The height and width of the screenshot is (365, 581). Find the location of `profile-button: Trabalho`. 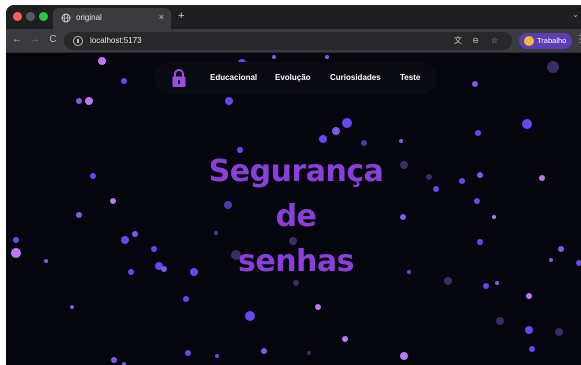

profile-button: Trabalho is located at coordinates (545, 41).